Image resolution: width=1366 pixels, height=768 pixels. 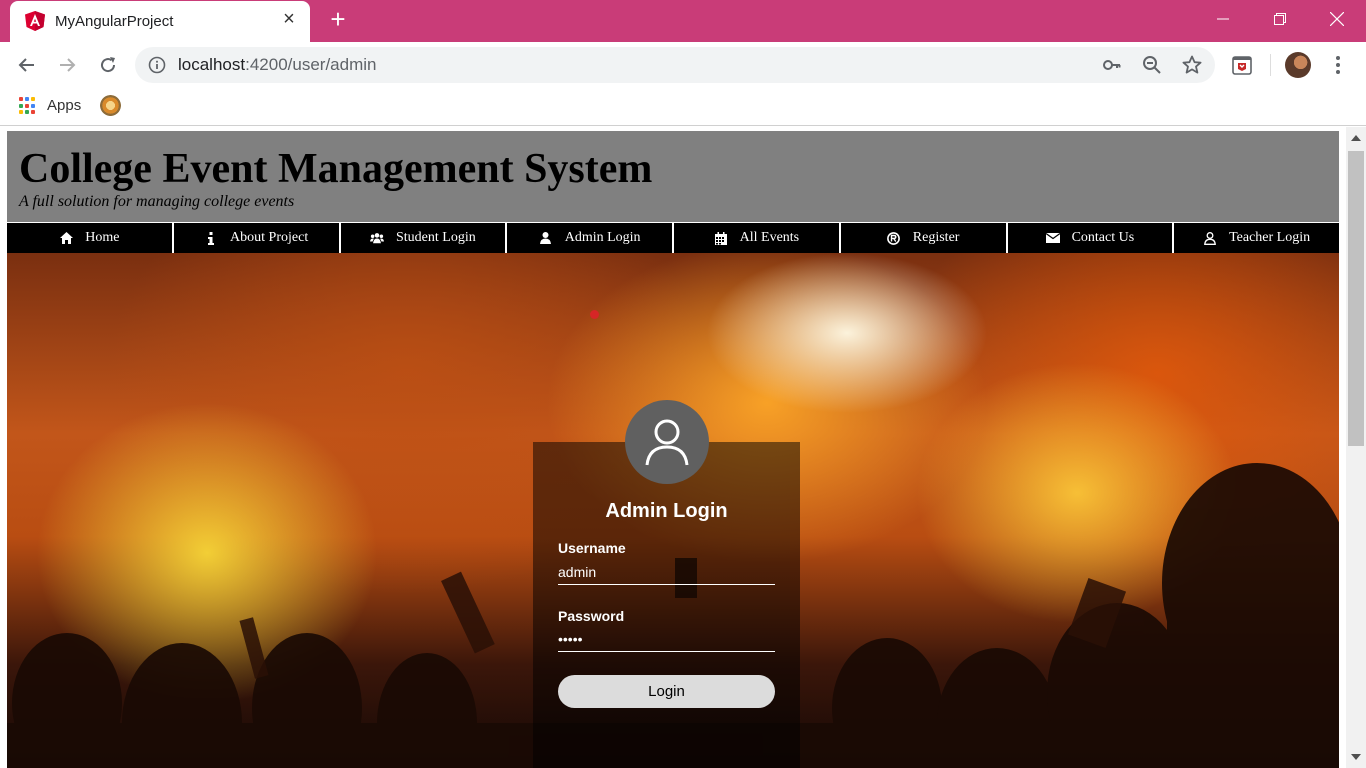 I want to click on menu-item-register: Register, so click(x=923, y=238).